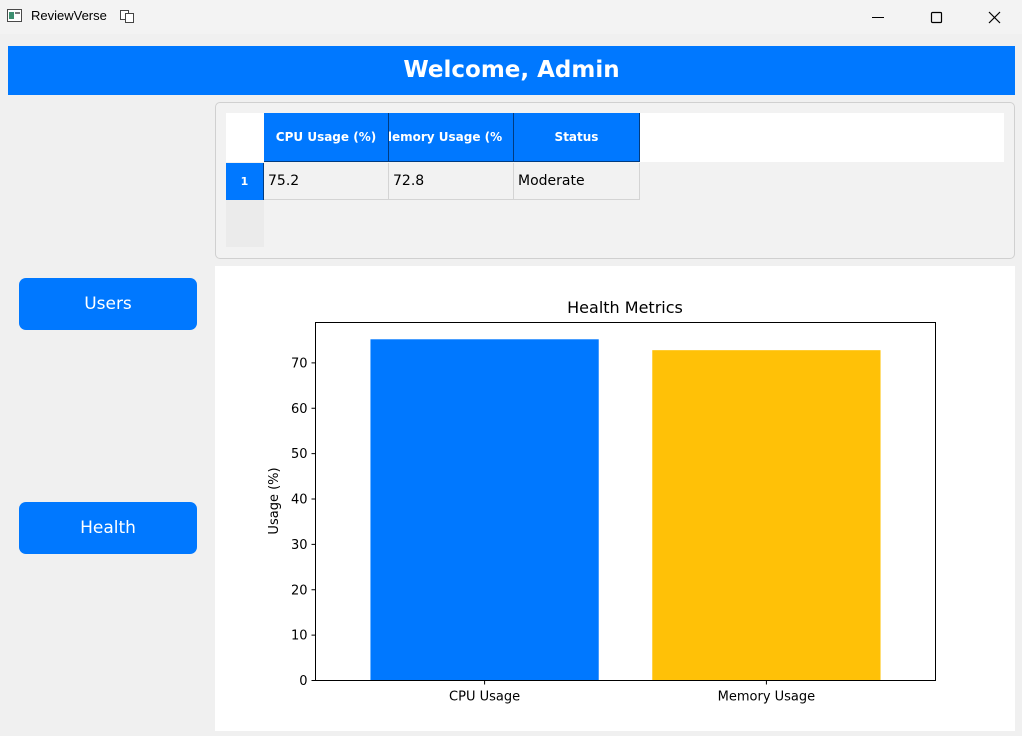 This screenshot has width=1022, height=736. Describe the element at coordinates (326, 181) in the screenshot. I see `table-cell-cpu: 75.2` at that location.